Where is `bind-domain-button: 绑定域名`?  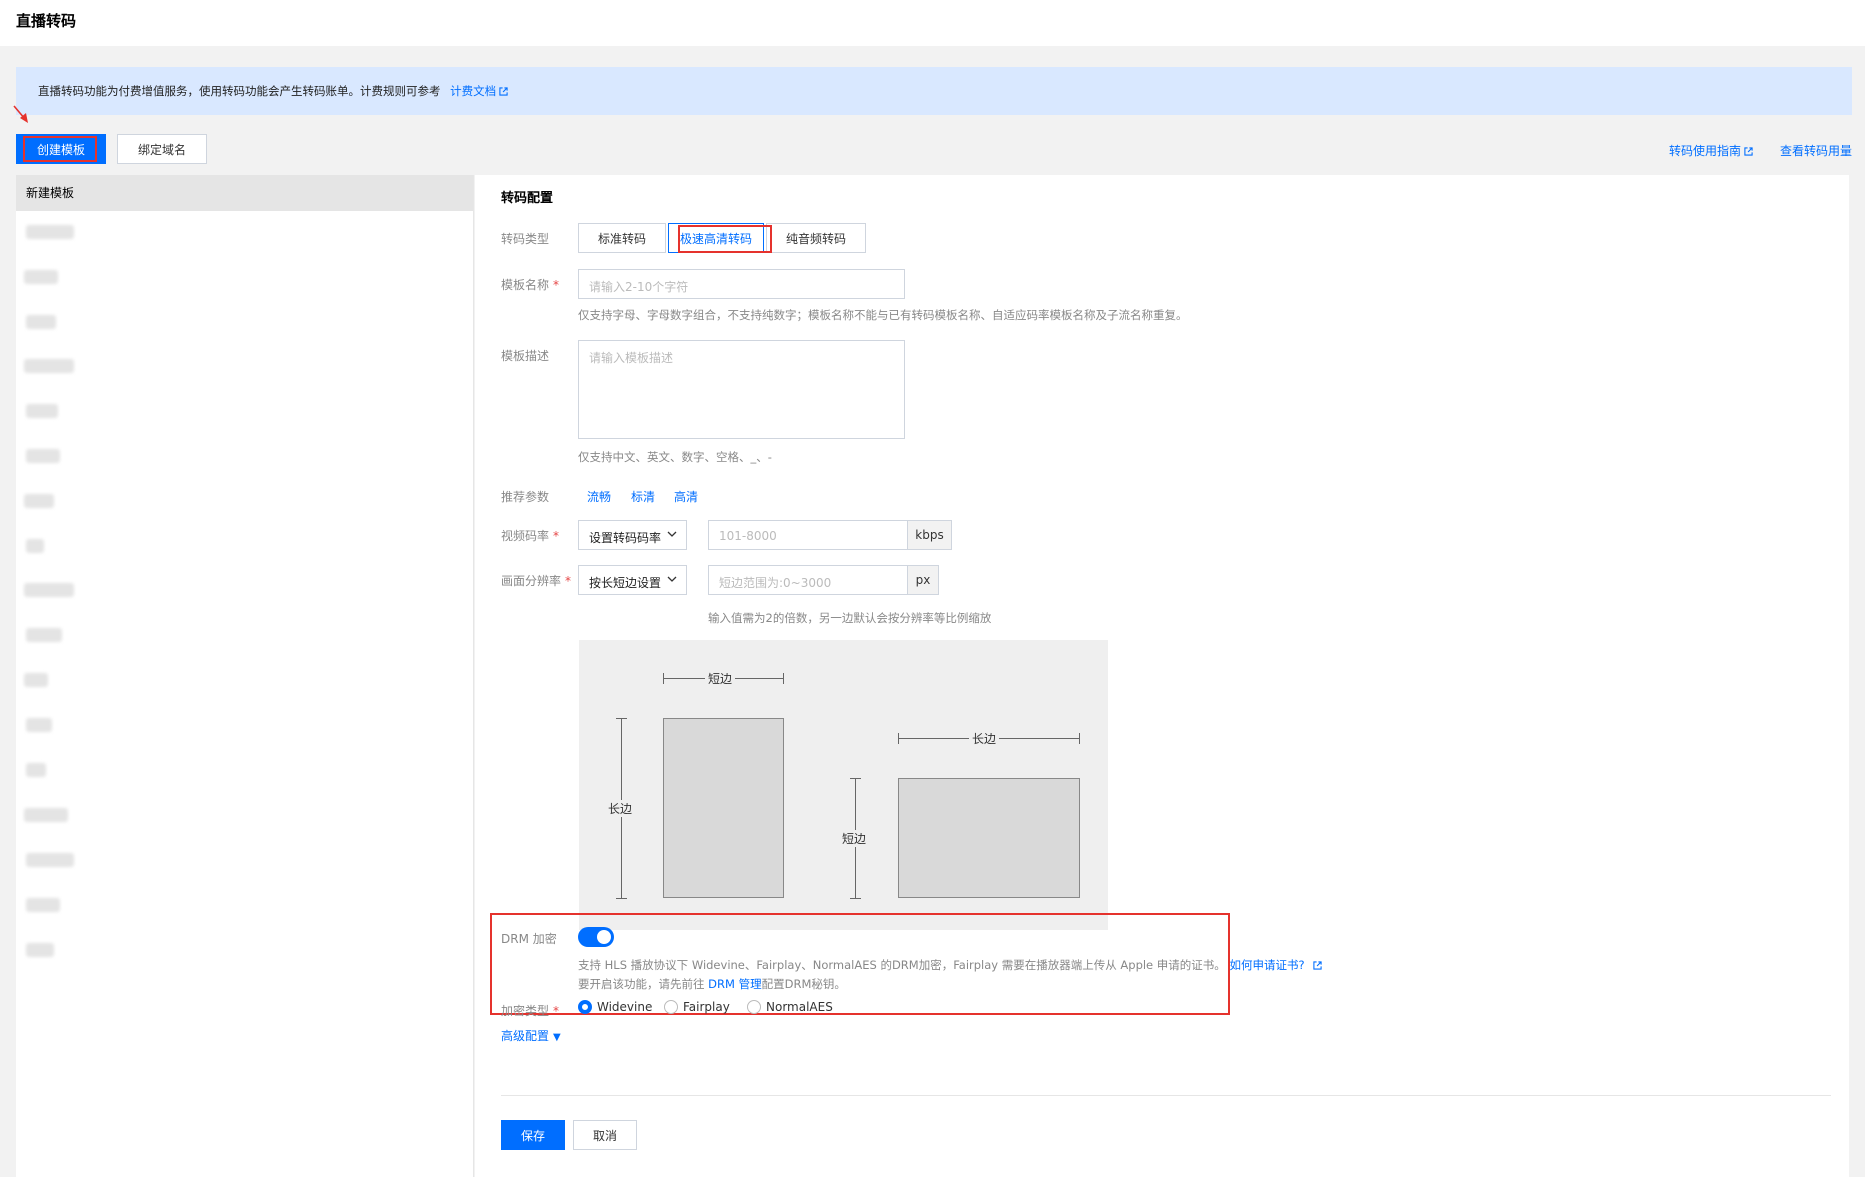
bind-domain-button: 绑定域名 is located at coordinates (162, 149).